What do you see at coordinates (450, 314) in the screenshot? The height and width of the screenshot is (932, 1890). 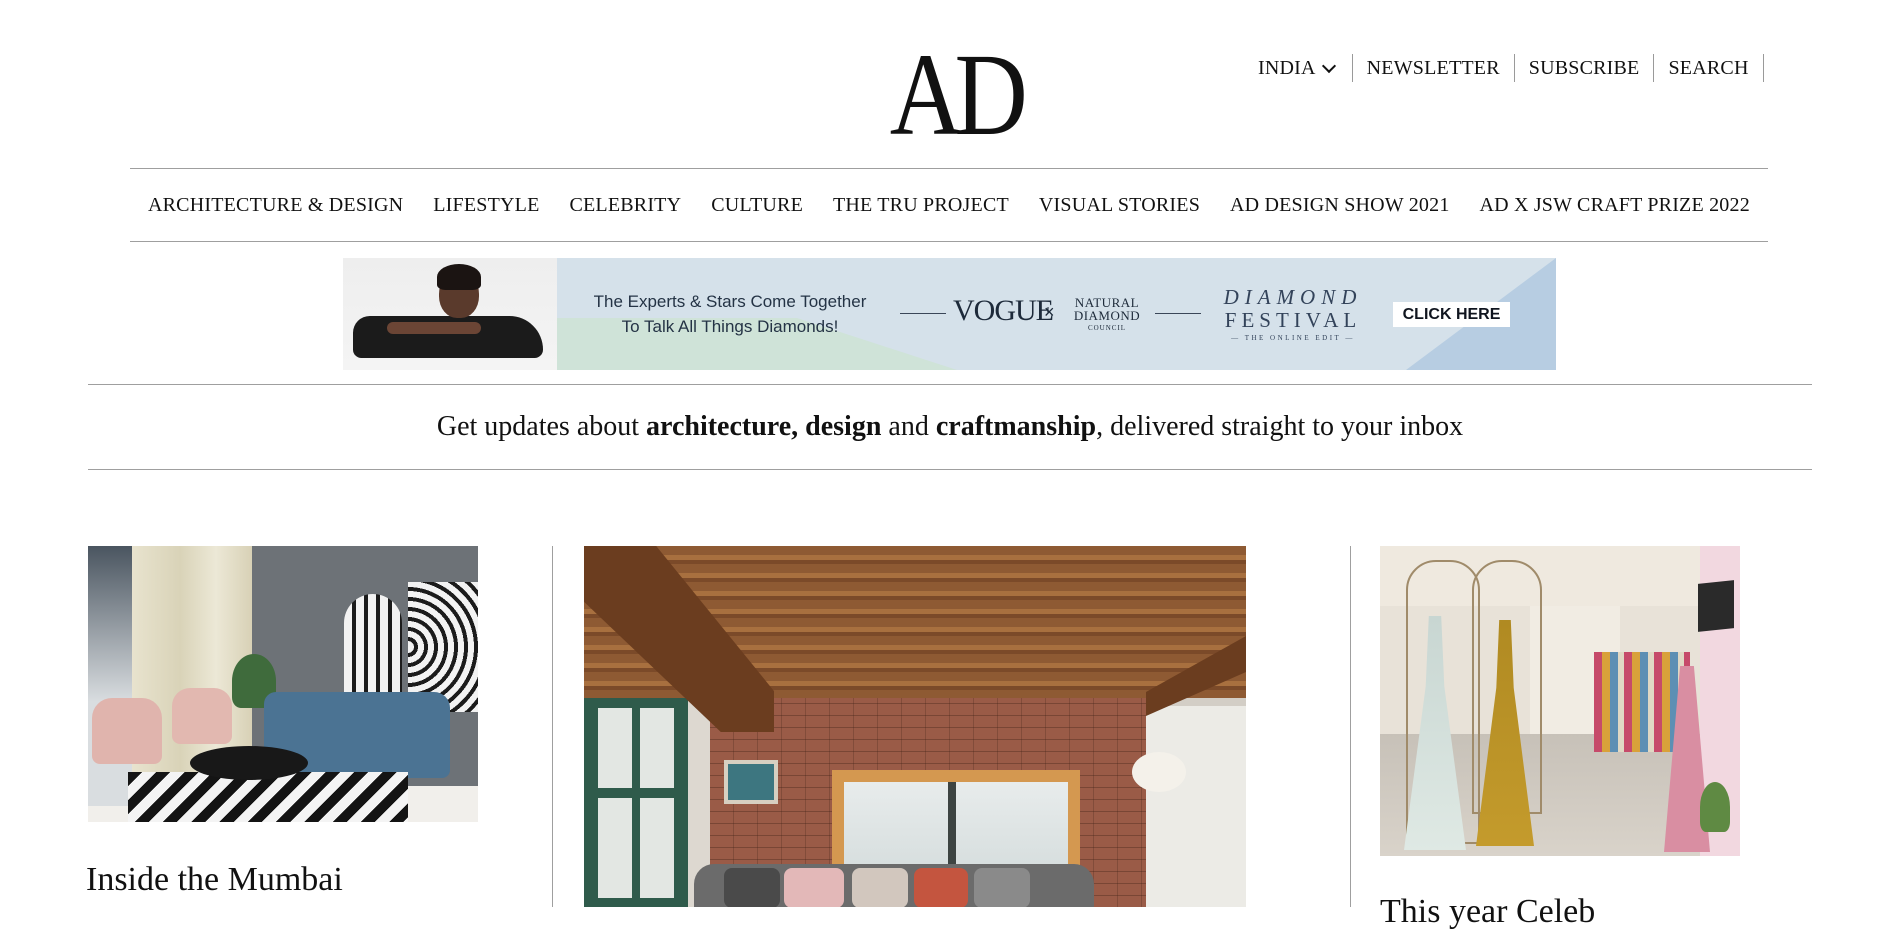 I see `ad-model-photo` at bounding box center [450, 314].